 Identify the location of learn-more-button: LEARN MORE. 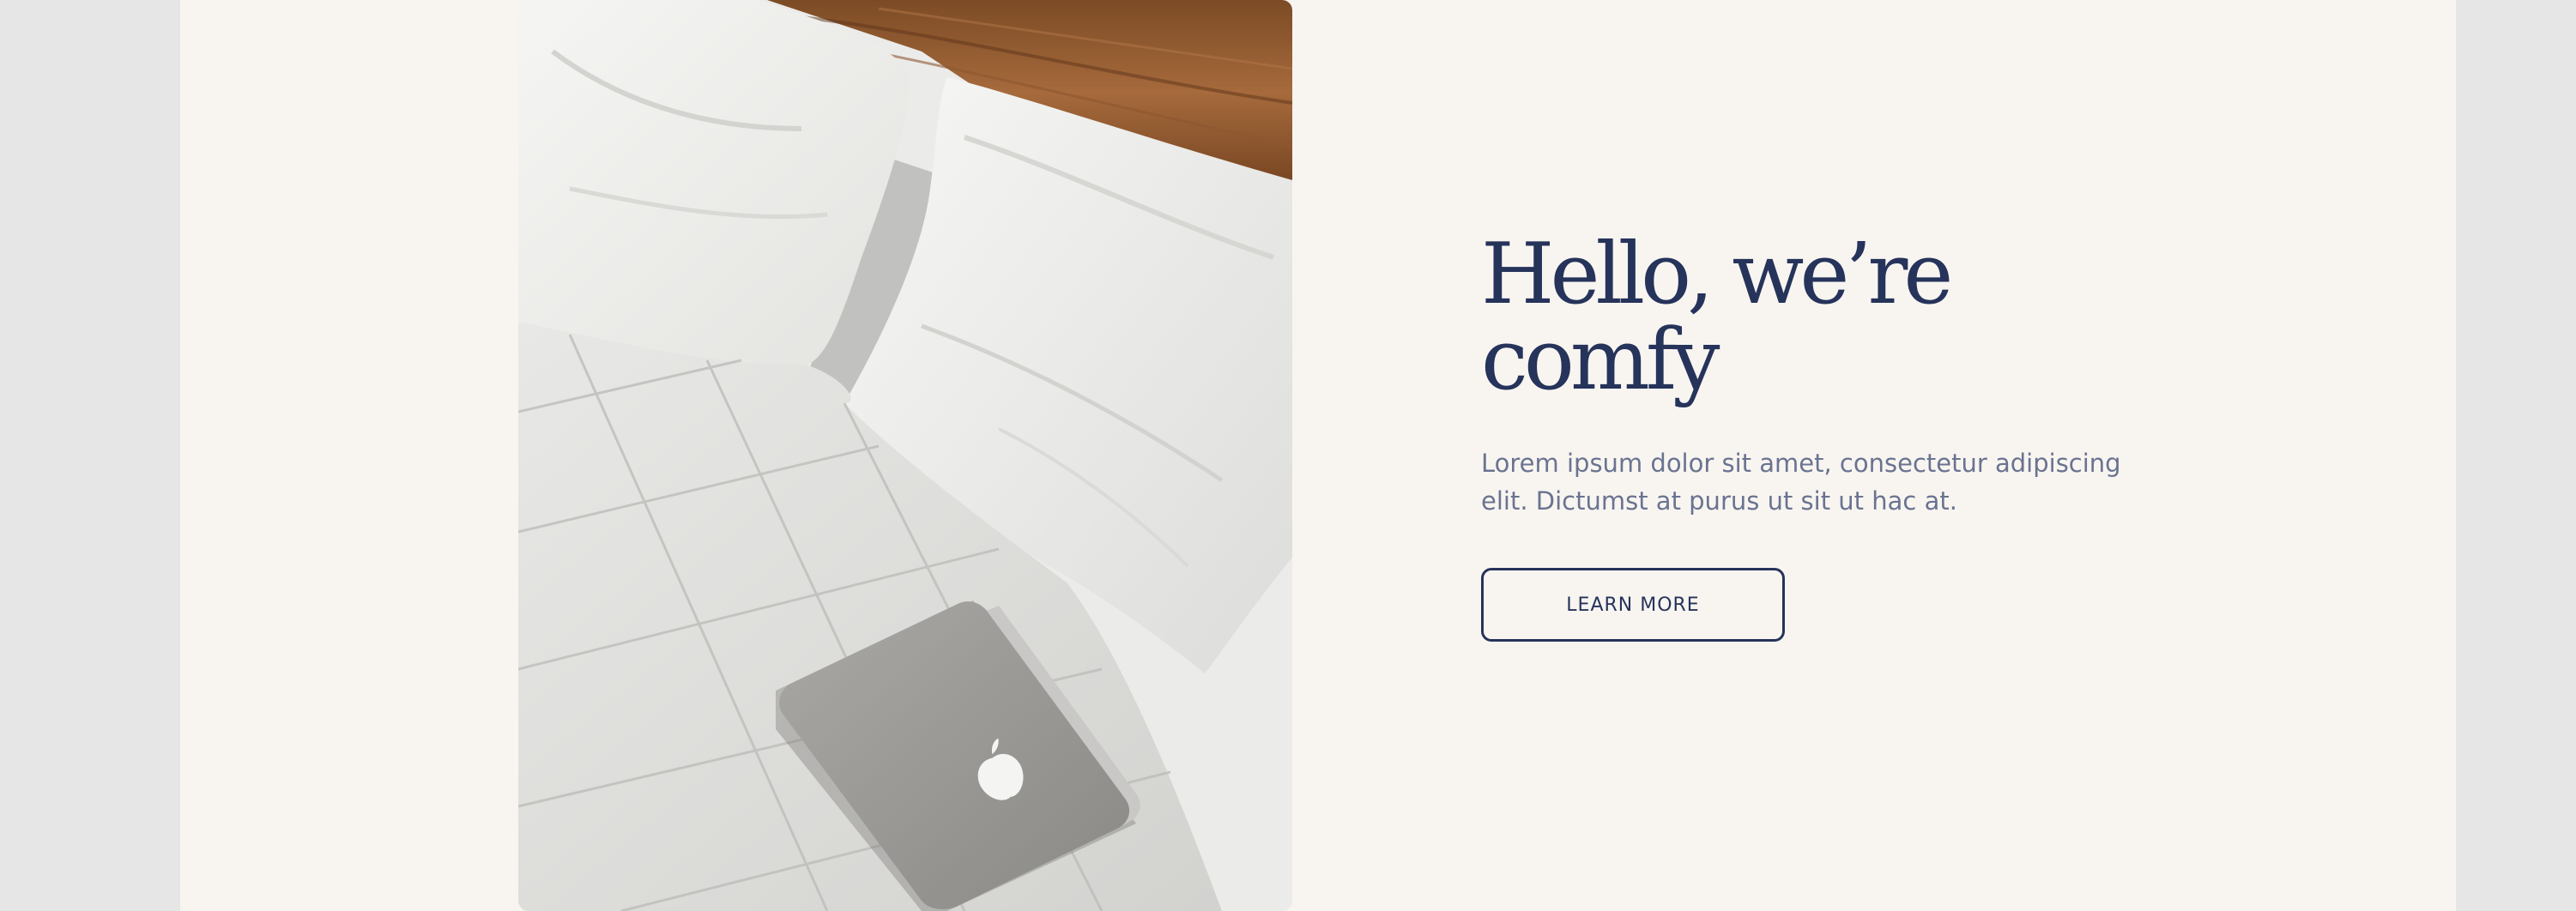
(1633, 605).